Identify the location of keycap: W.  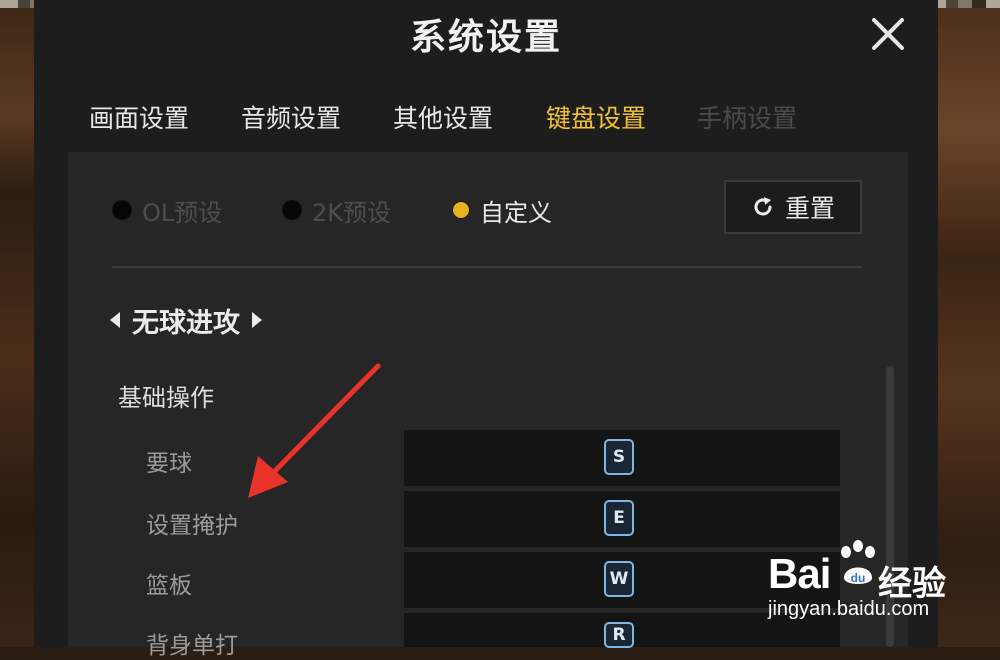
(619, 579).